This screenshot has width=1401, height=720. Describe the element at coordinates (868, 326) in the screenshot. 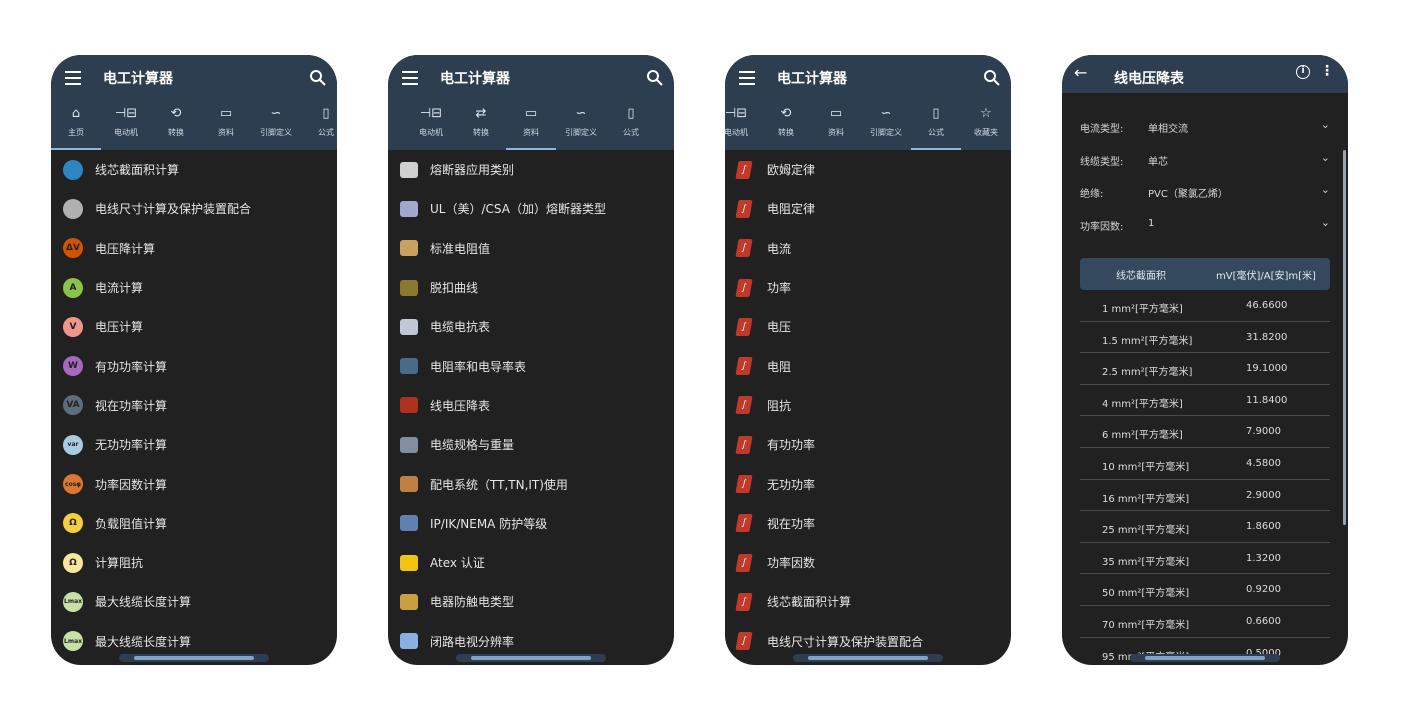

I see `list-item: ∫ 电压` at that location.